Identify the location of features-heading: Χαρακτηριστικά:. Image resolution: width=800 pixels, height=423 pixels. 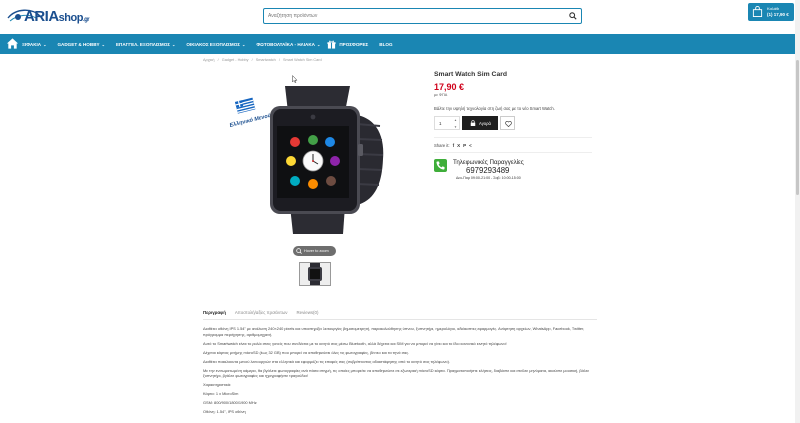
(217, 385).